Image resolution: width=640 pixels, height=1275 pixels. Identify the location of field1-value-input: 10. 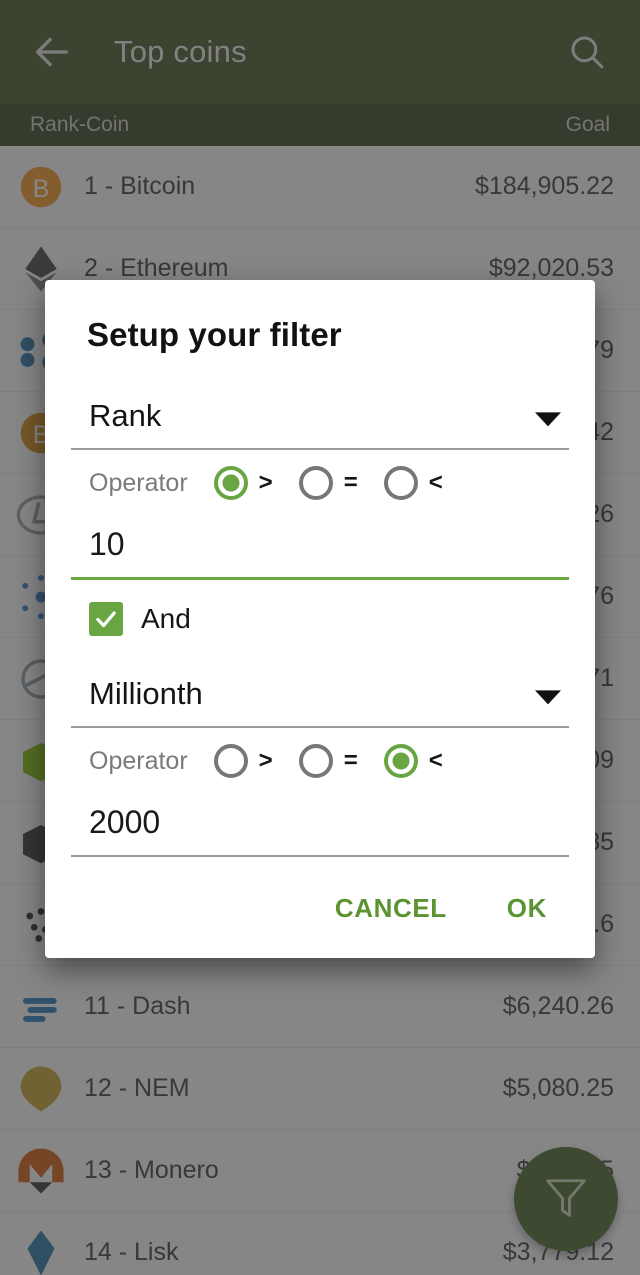
(320, 549).